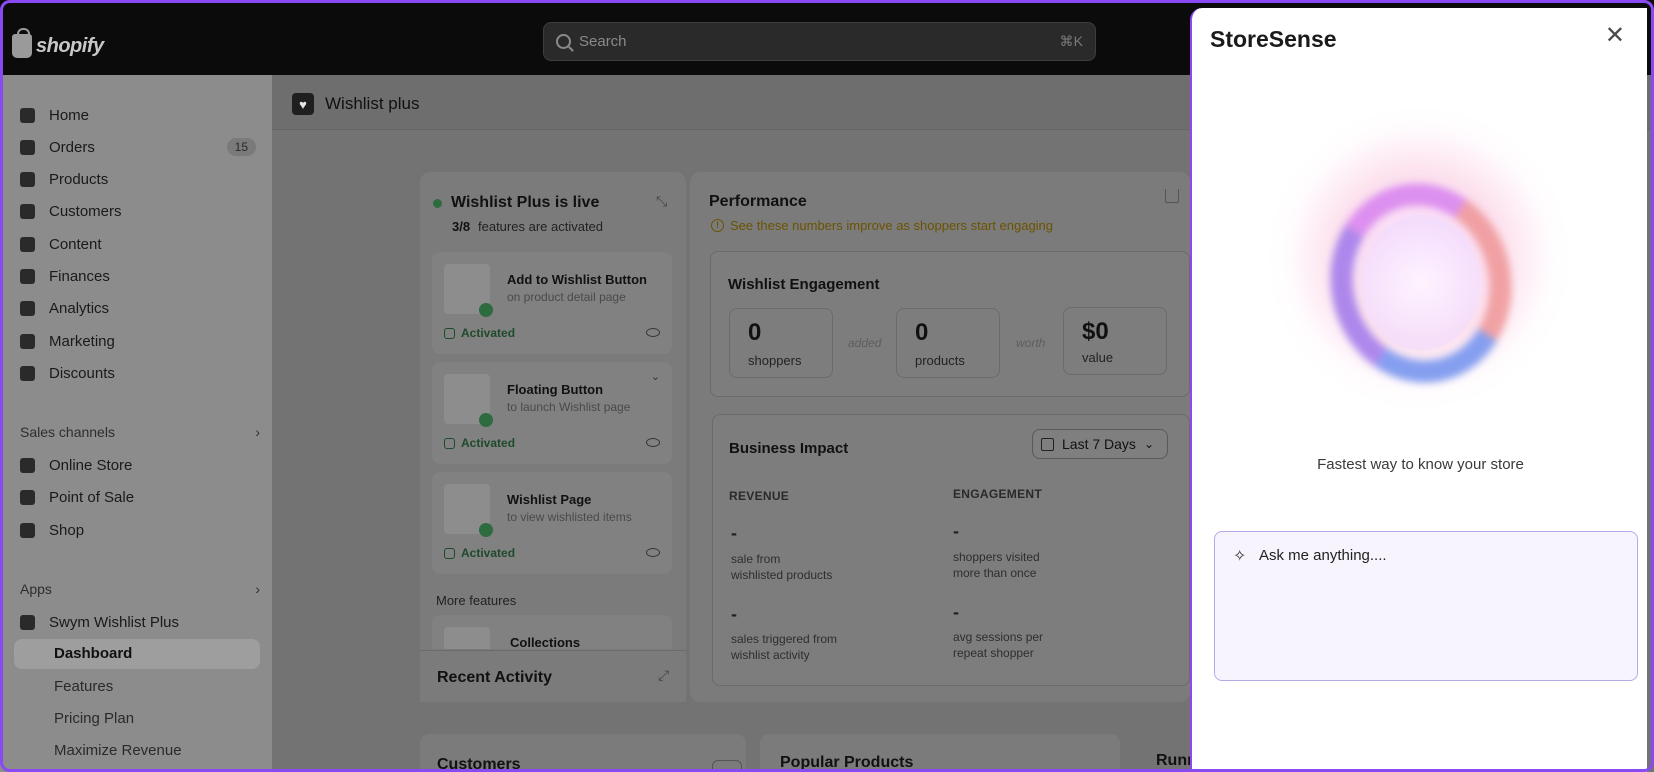  What do you see at coordinates (847, 762) in the screenshot?
I see `popular-products-title: Popular Products` at bounding box center [847, 762].